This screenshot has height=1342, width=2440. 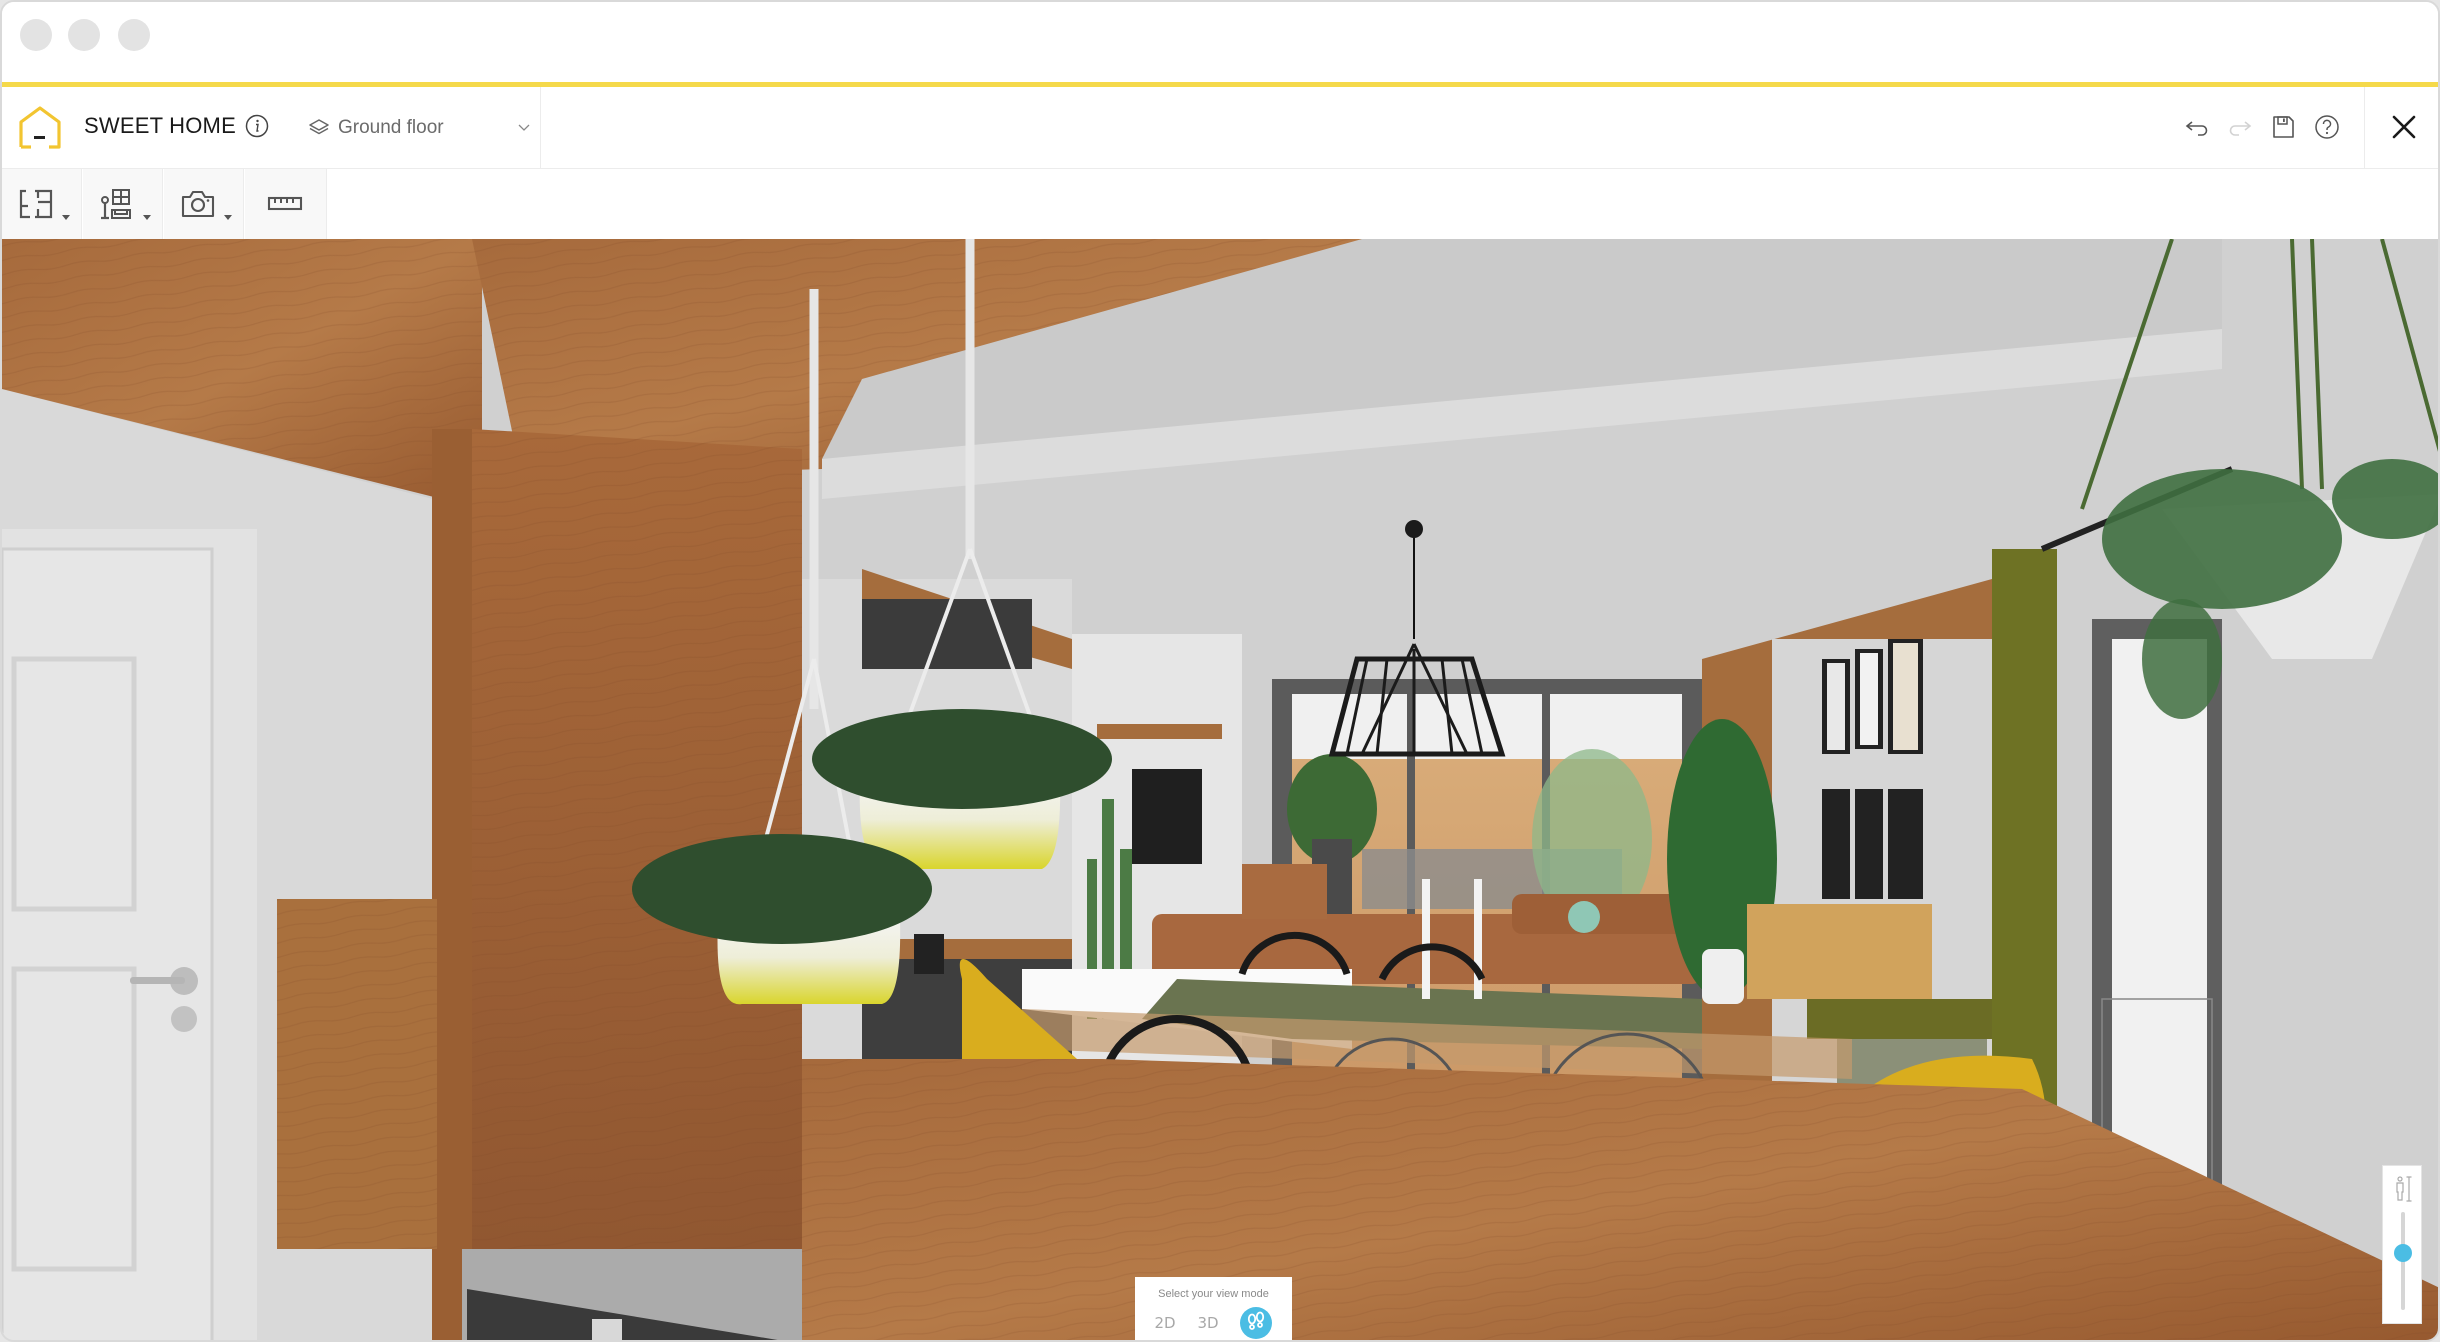 What do you see at coordinates (116, 204) in the screenshot?
I see `furniture-icon` at bounding box center [116, 204].